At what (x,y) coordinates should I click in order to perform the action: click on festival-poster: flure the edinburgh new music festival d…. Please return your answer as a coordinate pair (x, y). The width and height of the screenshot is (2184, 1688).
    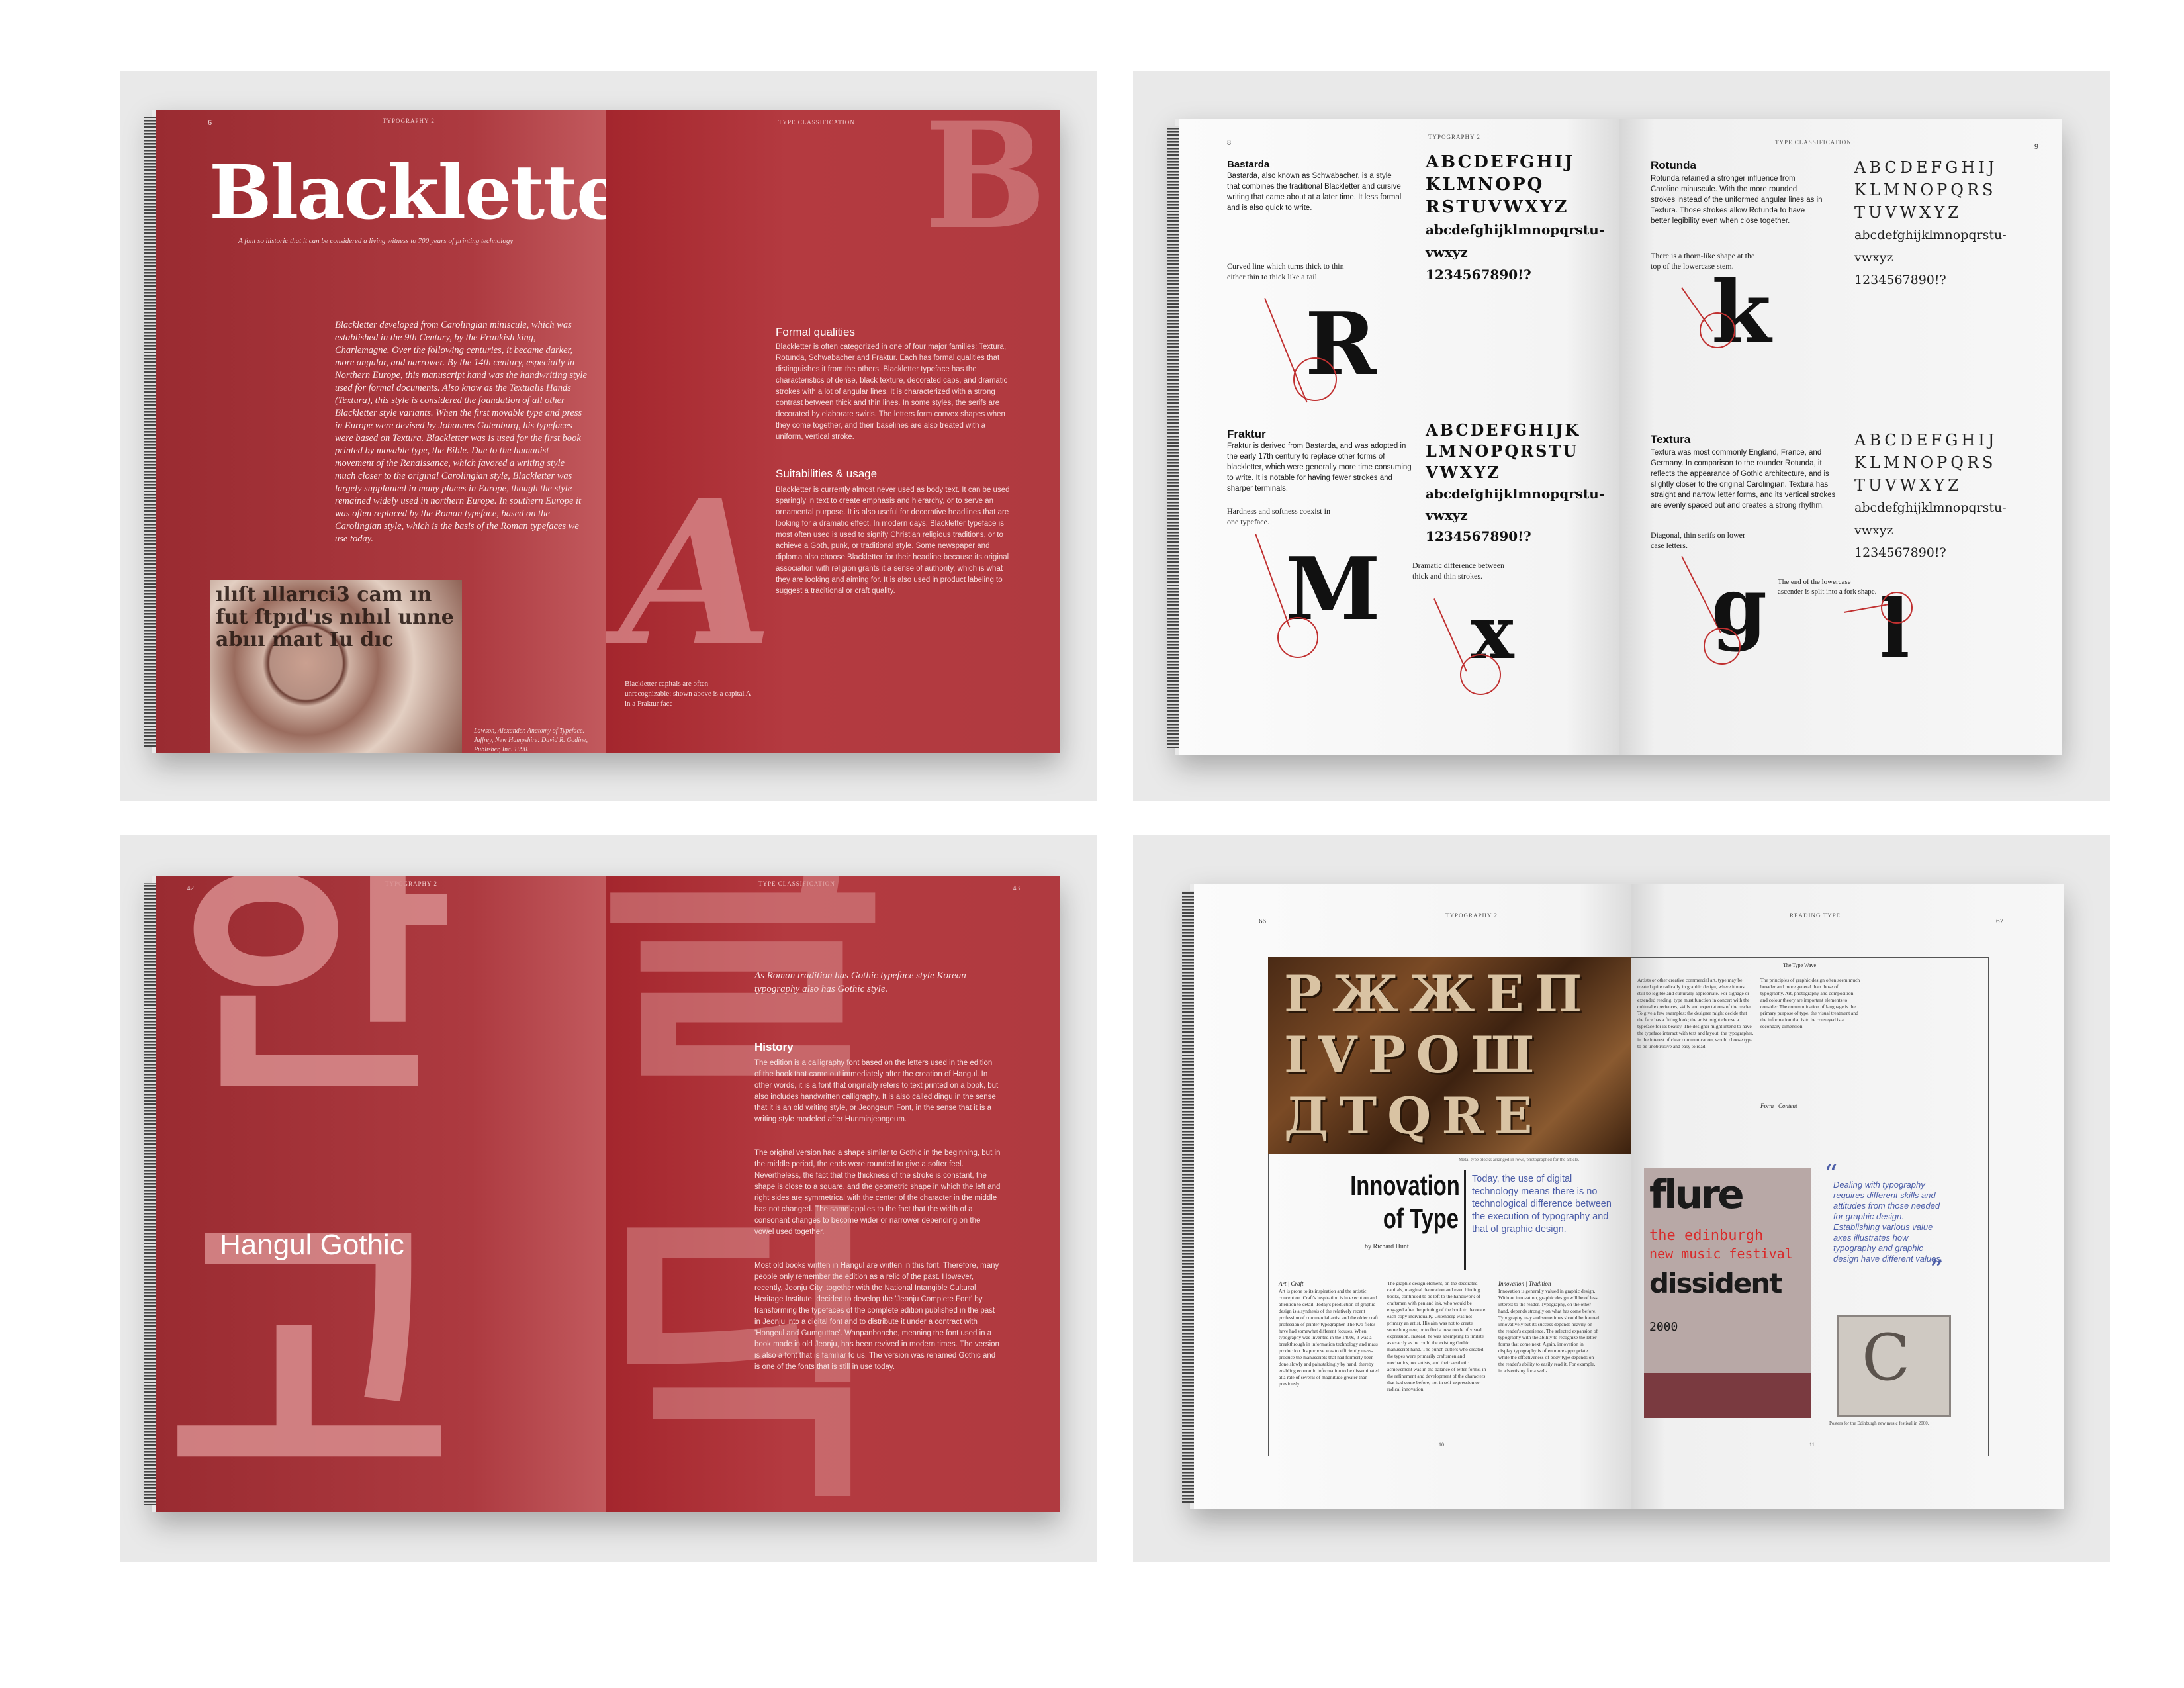
    Looking at the image, I should click on (1727, 1293).